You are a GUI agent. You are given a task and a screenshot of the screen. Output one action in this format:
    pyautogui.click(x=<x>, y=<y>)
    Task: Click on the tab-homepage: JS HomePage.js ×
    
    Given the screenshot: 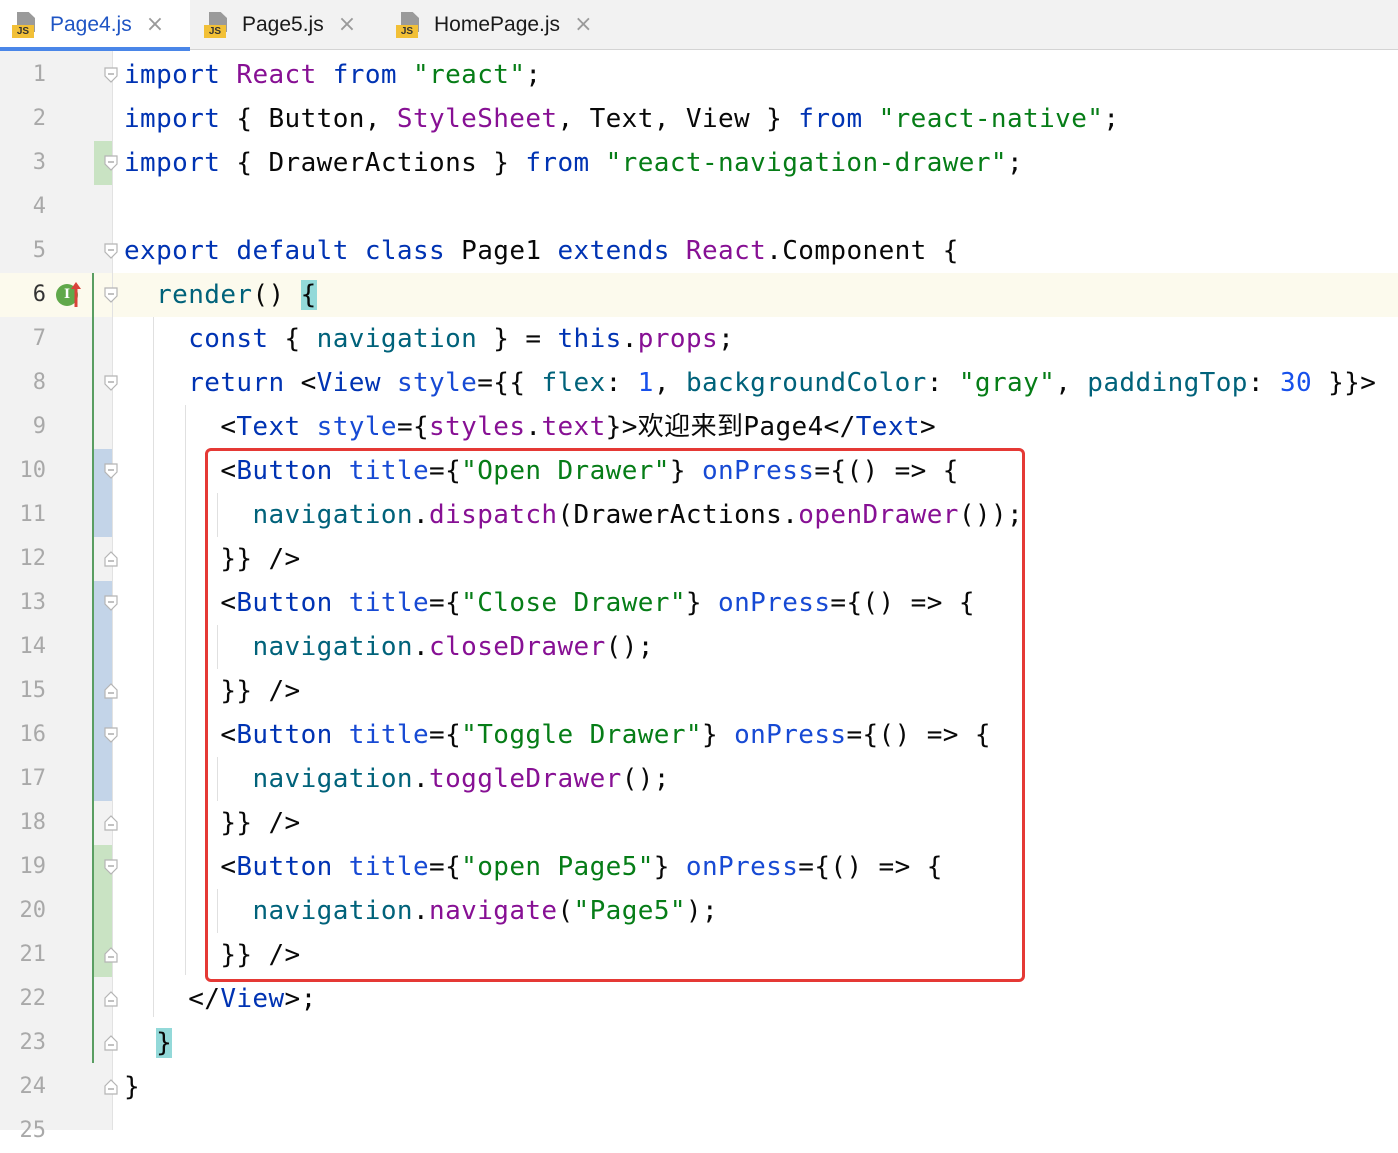 What is the action you would take?
    pyautogui.click(x=504, y=25)
    